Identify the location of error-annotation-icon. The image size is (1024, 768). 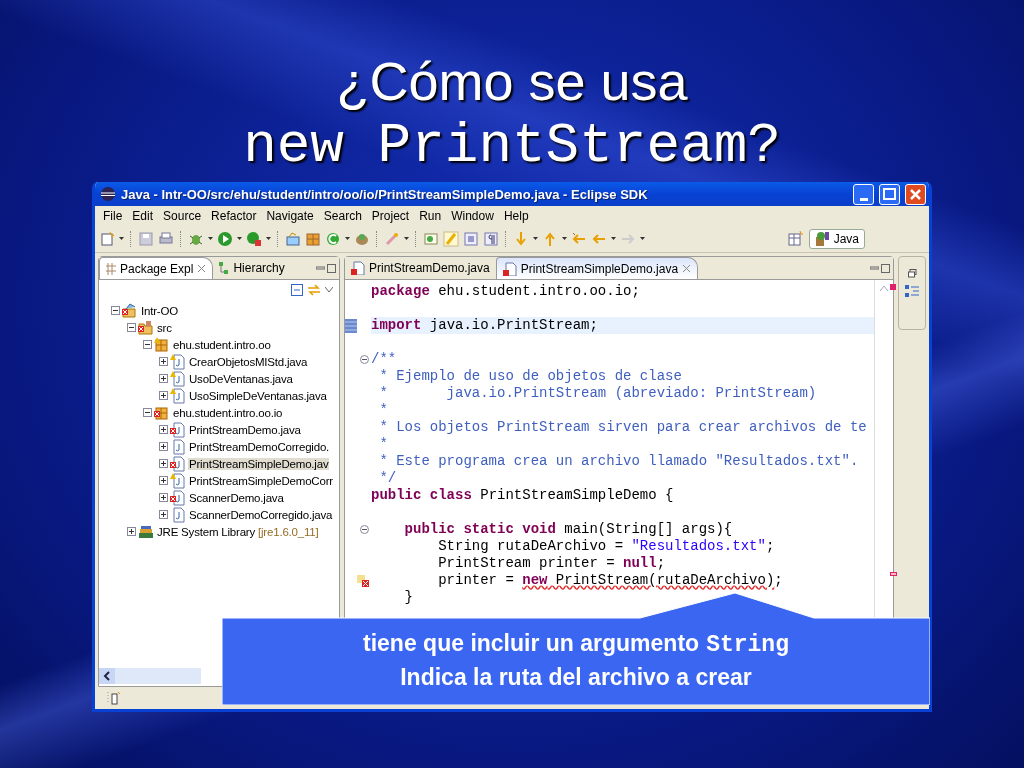
(893, 574).